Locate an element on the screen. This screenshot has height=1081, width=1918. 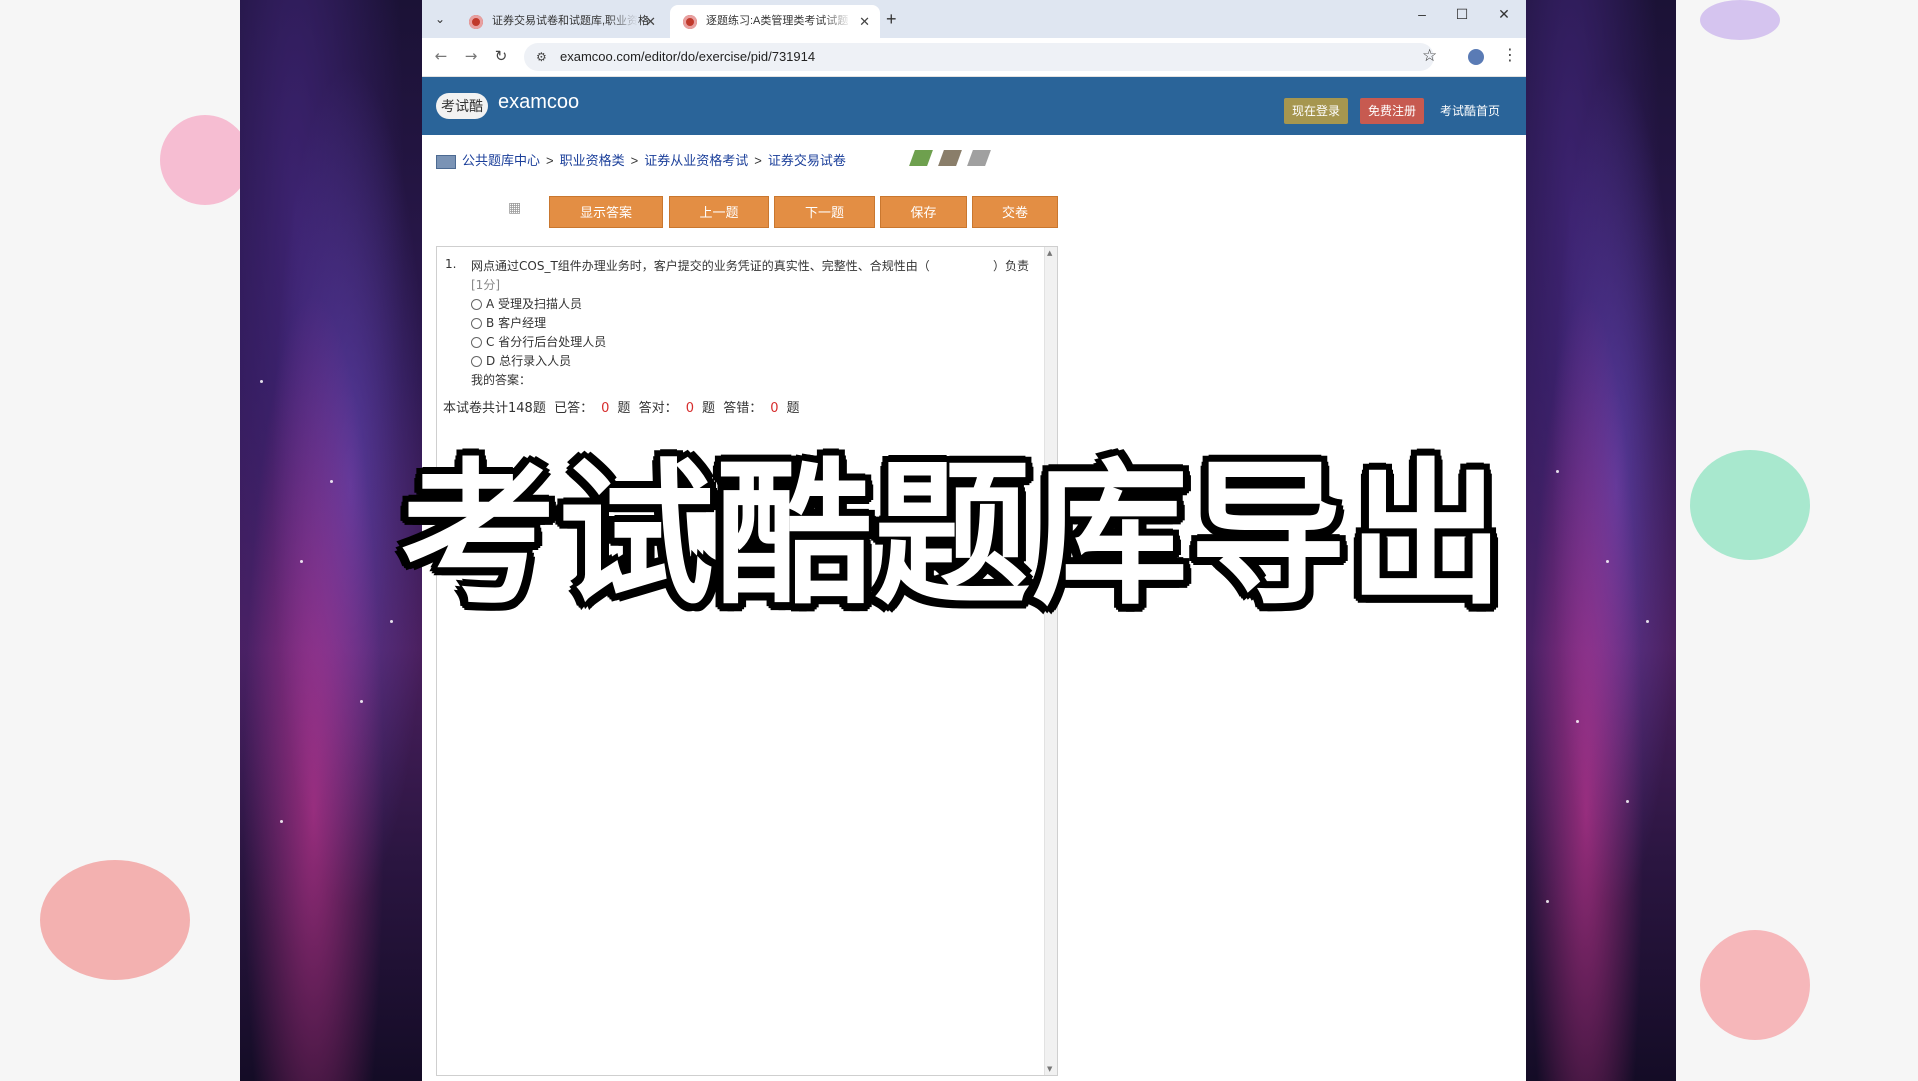
question-score: [1分] is located at coordinates (485, 285).